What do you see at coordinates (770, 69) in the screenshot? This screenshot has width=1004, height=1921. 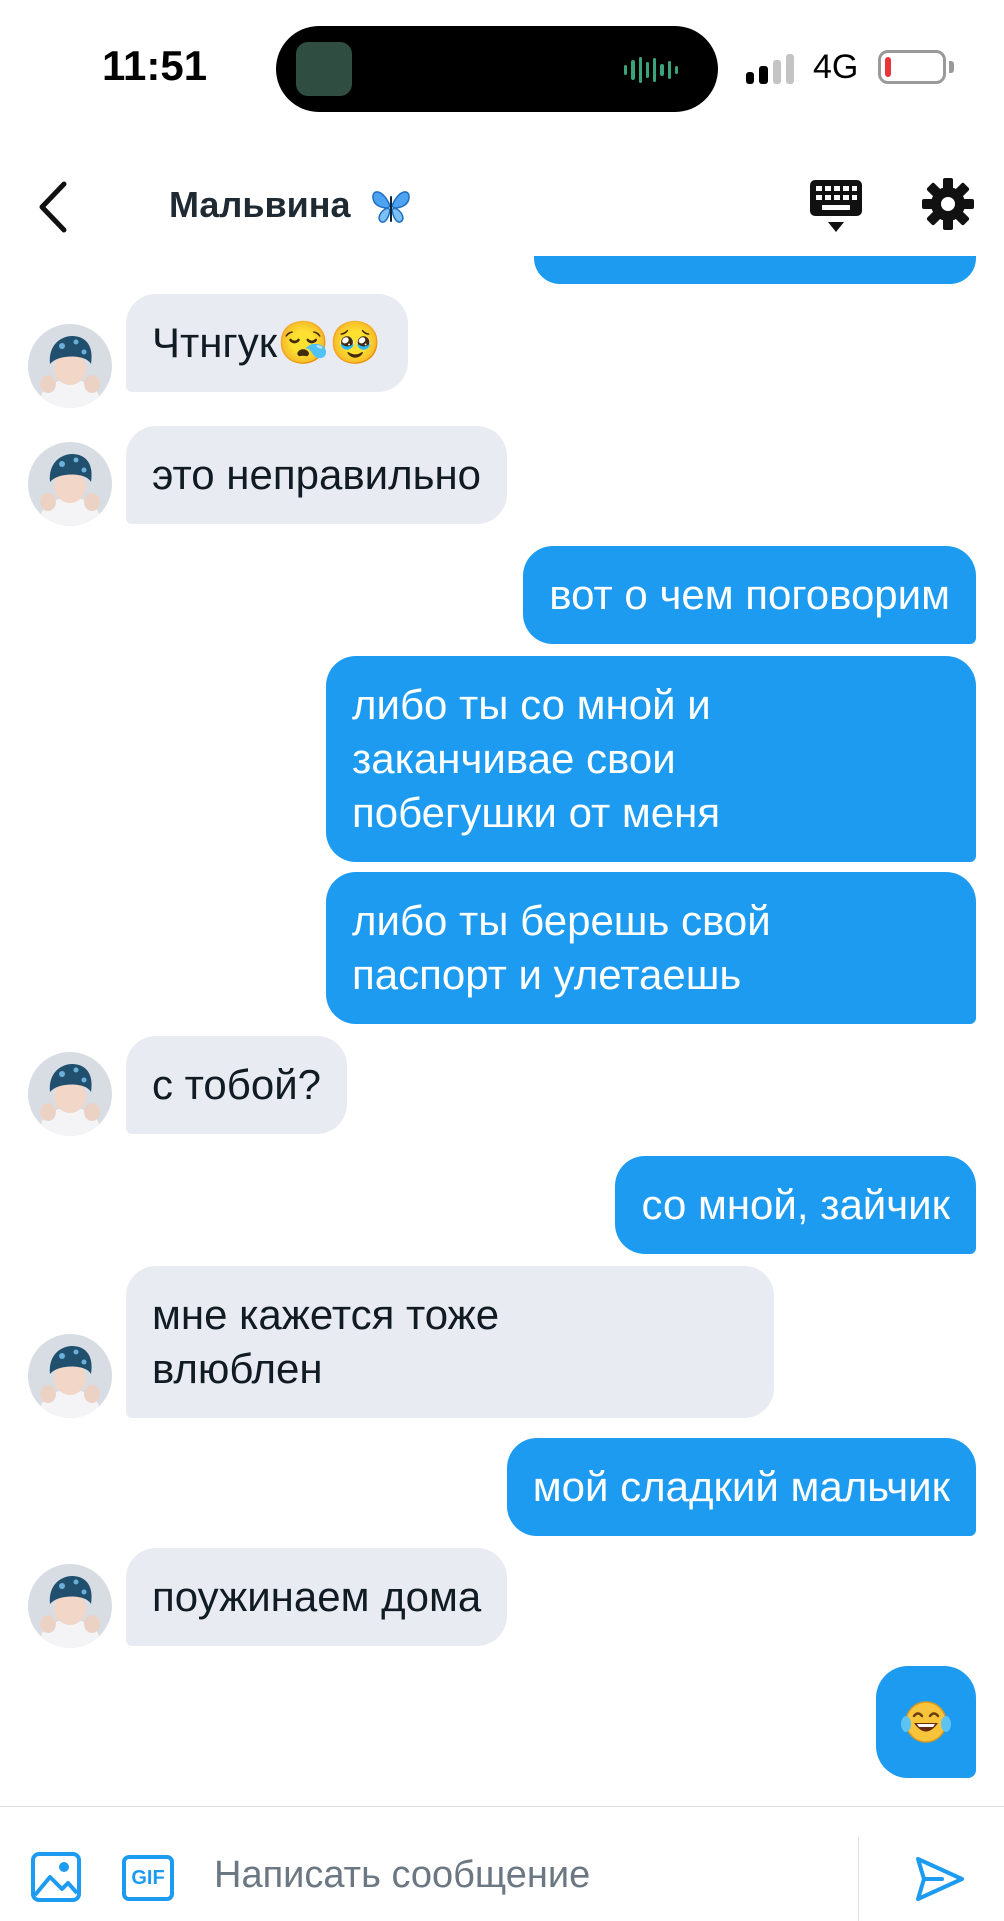 I see `cellular-signal-icon` at bounding box center [770, 69].